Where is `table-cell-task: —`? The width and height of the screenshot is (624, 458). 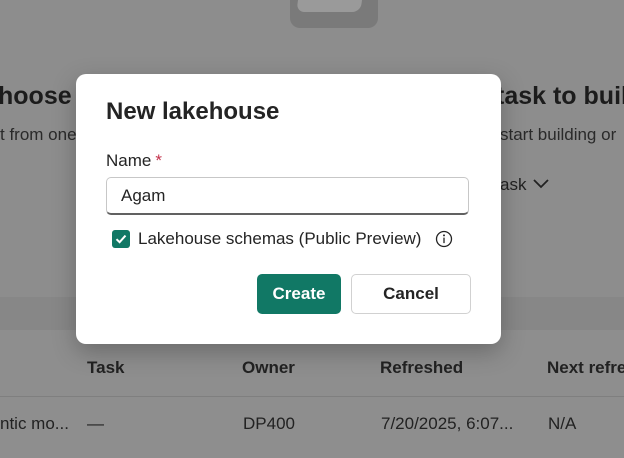 table-cell-task: — is located at coordinates (95, 423).